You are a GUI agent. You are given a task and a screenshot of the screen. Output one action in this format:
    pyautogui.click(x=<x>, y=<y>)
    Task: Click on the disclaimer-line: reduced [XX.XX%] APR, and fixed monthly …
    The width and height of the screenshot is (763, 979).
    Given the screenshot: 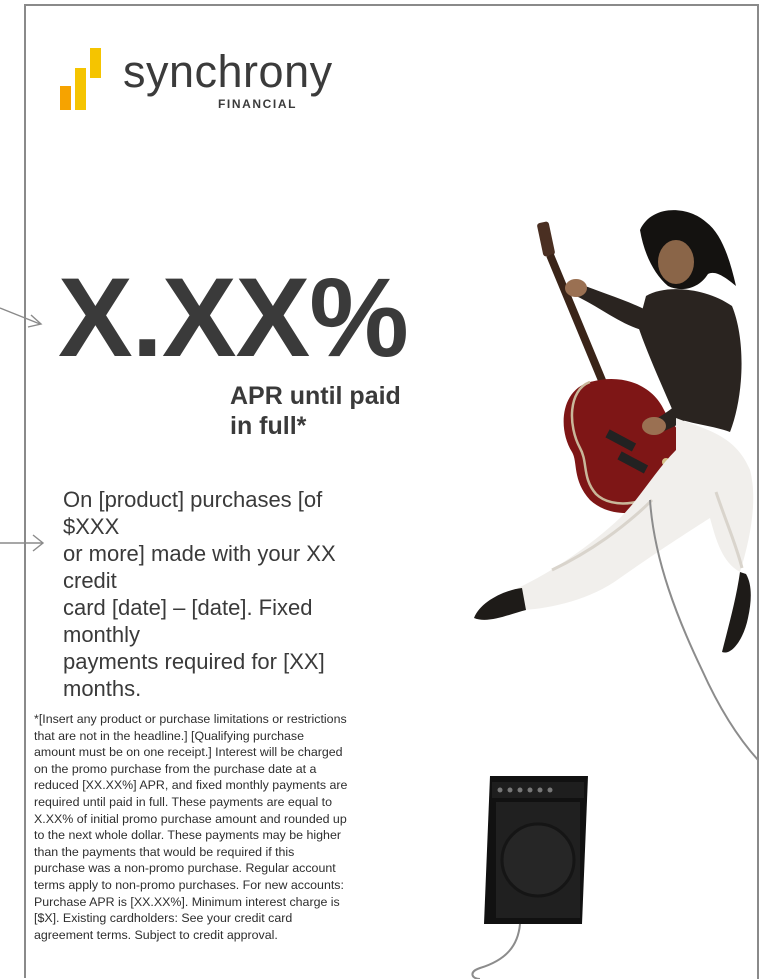 What is the action you would take?
    pyautogui.click(x=191, y=785)
    